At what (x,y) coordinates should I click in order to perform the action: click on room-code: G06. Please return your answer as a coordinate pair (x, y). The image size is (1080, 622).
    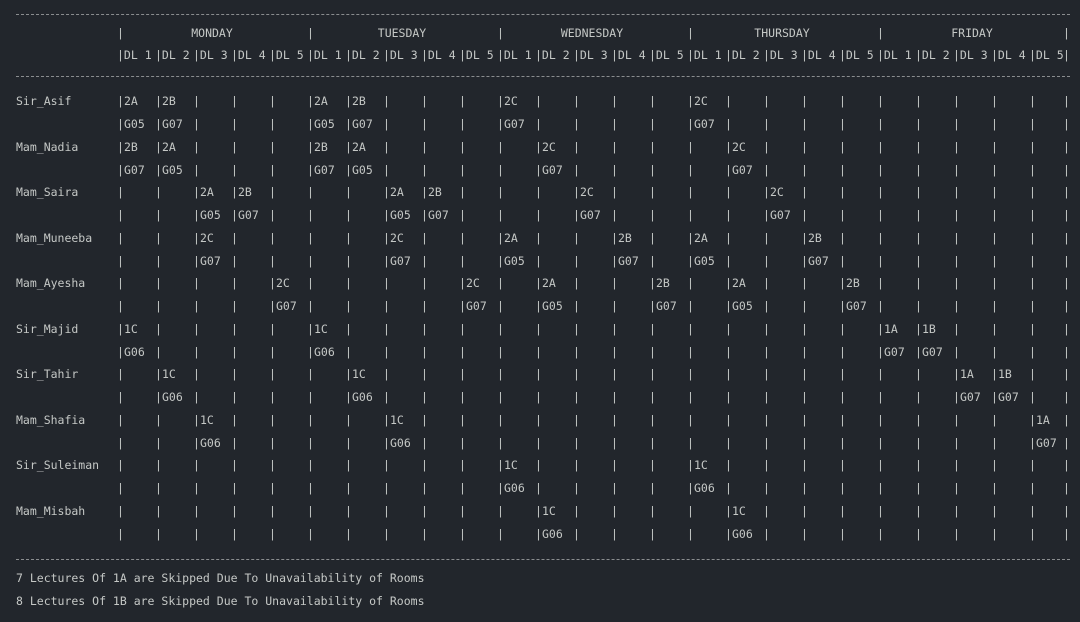
    Looking at the image, I should click on (514, 488).